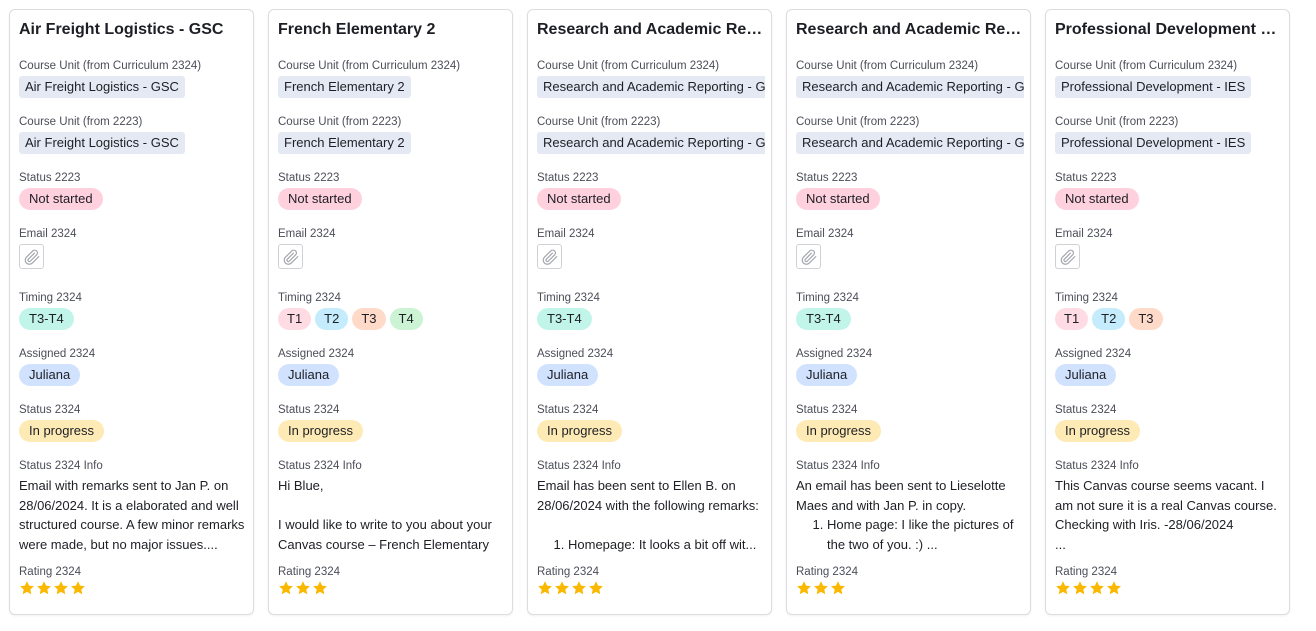  I want to click on field-label: Email 2324, so click(825, 234).